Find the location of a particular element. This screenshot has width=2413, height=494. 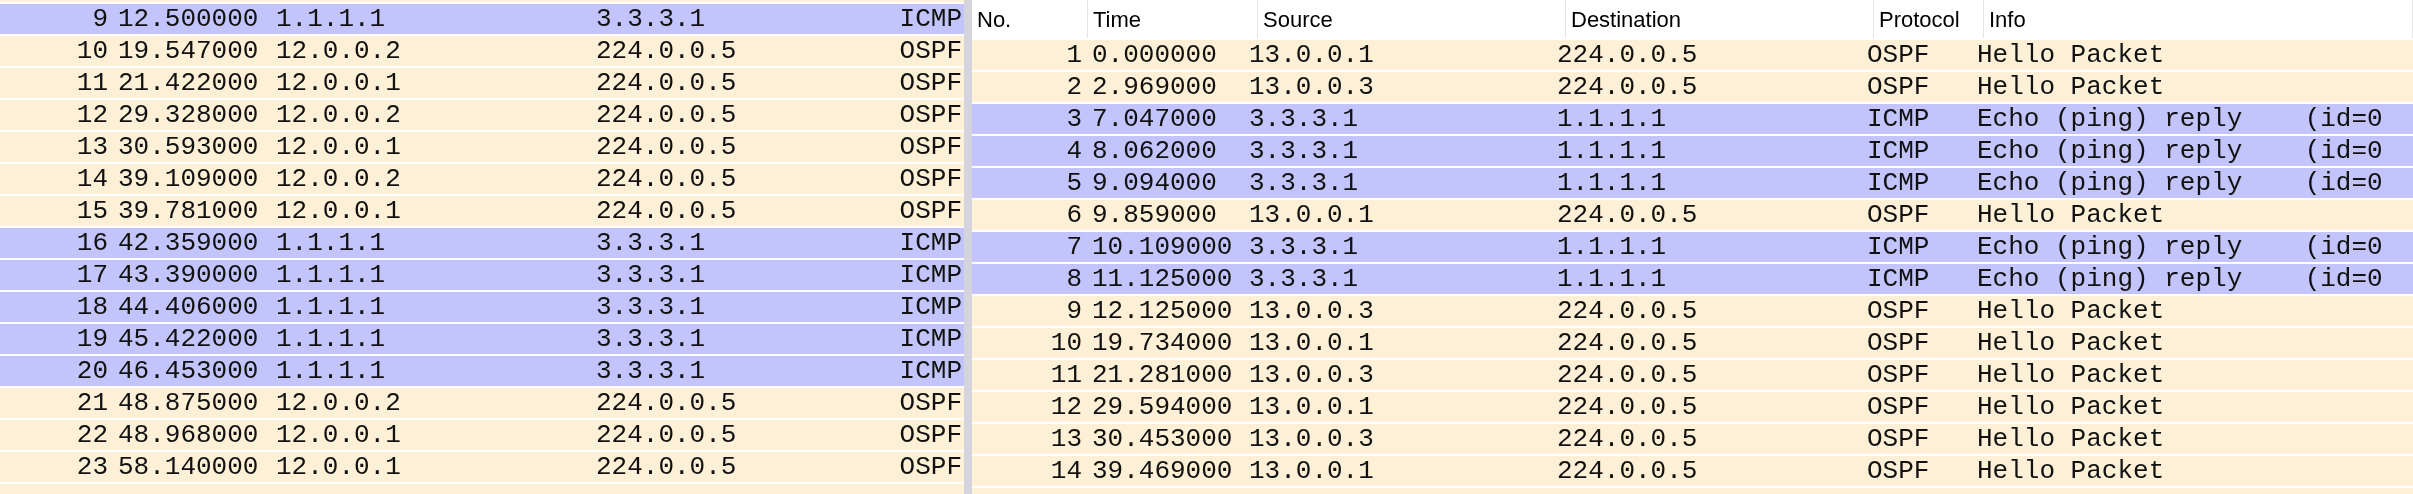

packet-row: 11 21.422000 12.0.0.1 224.0.0.5 OSPF is located at coordinates (482, 83).